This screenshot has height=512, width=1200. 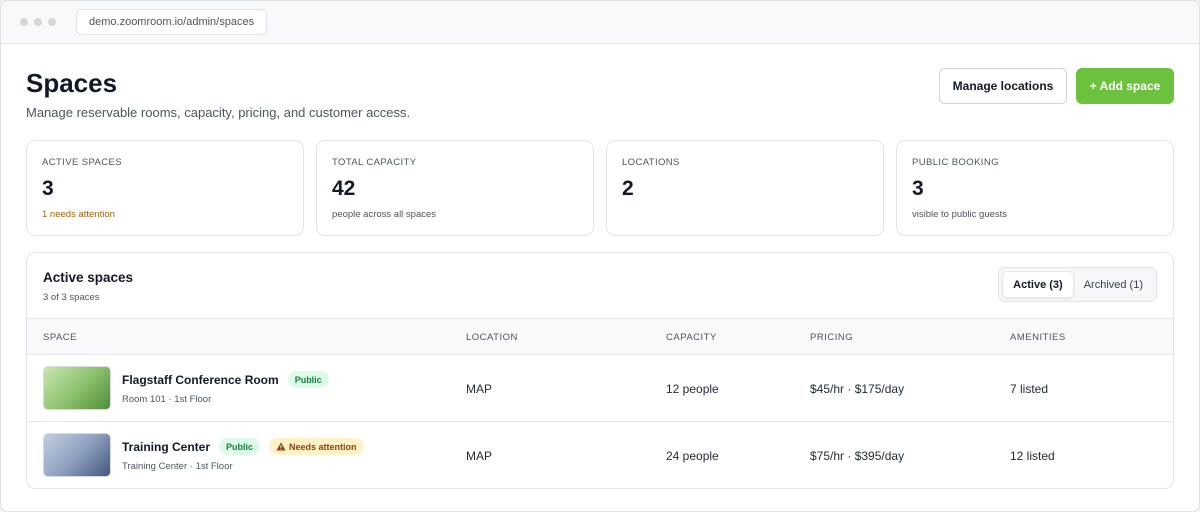 What do you see at coordinates (167, 399) in the screenshot?
I see `space-room-info: Room 101 · 1st Floor` at bounding box center [167, 399].